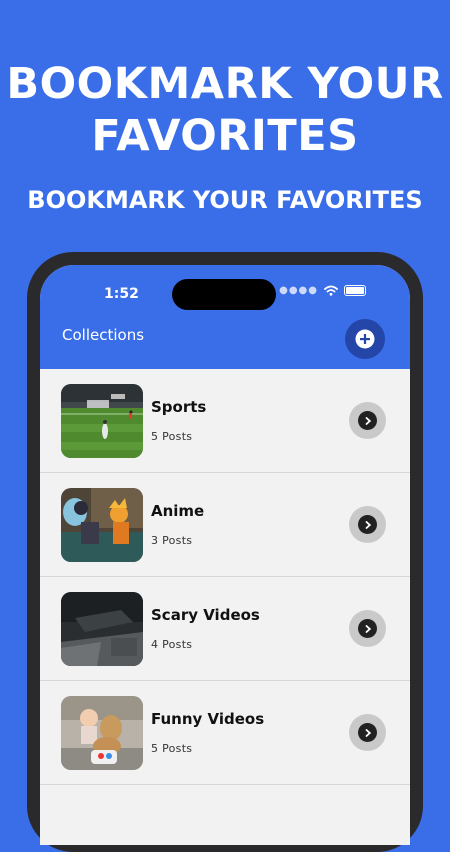  Describe the element at coordinates (121, 294) in the screenshot. I see `status-time: 1:52` at that location.